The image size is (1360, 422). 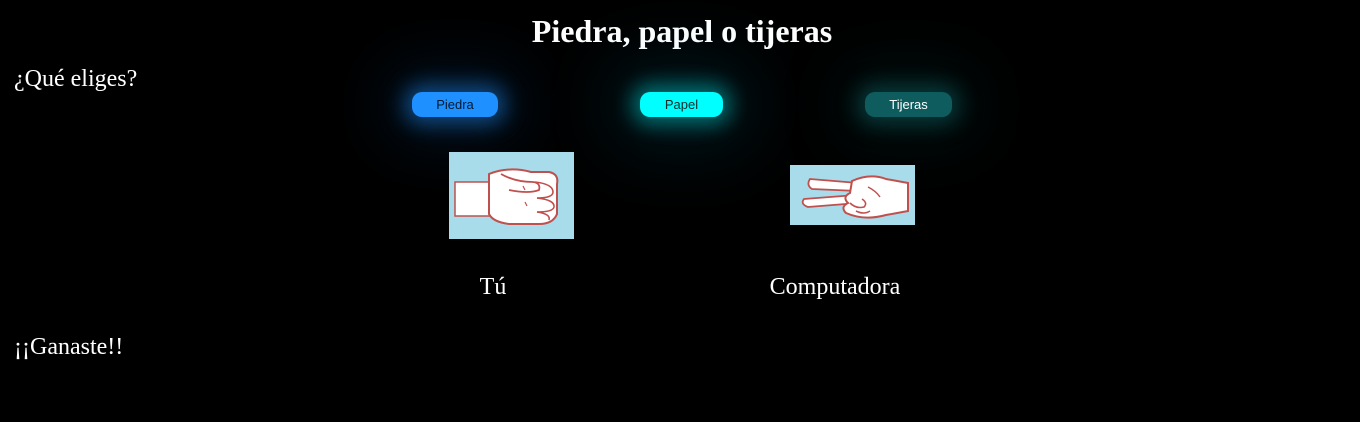 What do you see at coordinates (682, 31) in the screenshot?
I see `page-title: Piedra, papel o tijeras` at bounding box center [682, 31].